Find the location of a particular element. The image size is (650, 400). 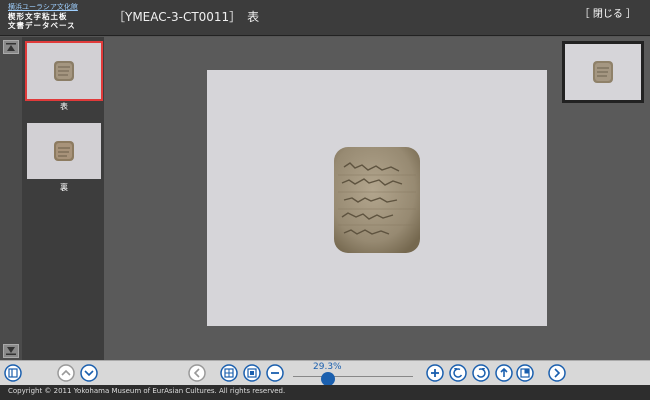

rotate-left-icon is located at coordinates (458, 373).